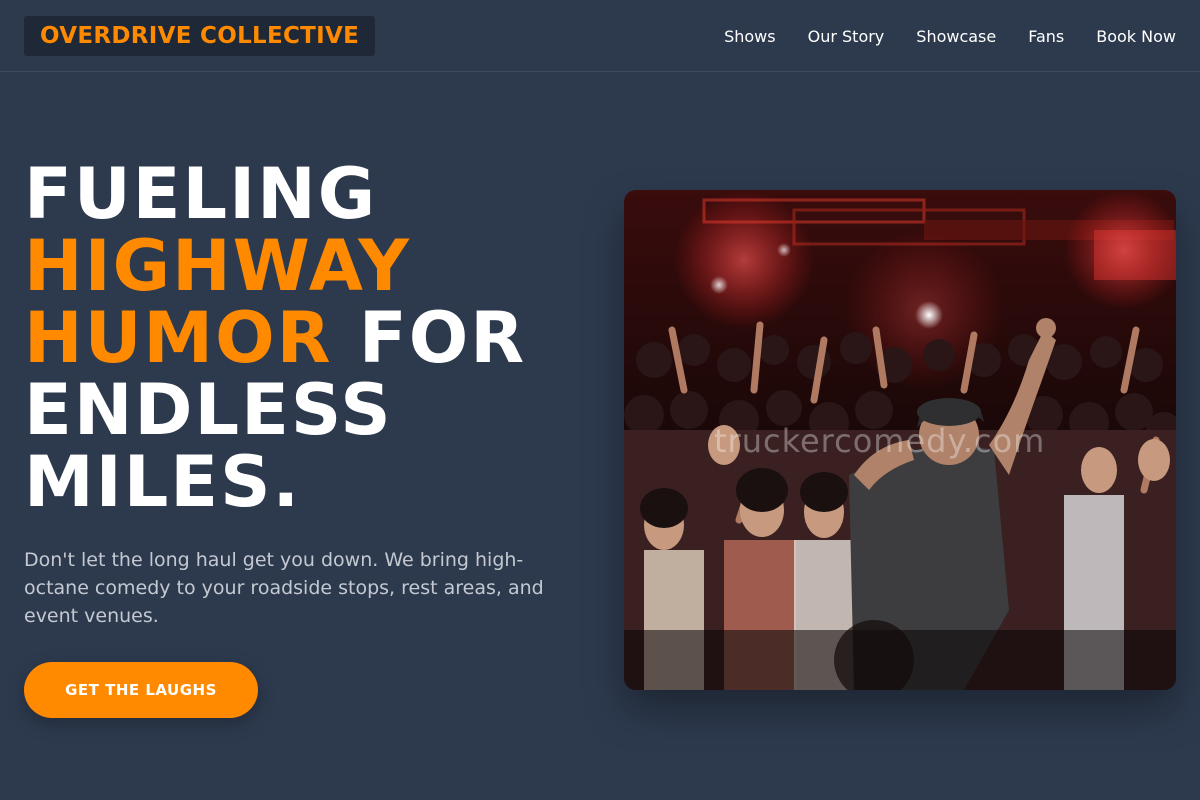 The width and height of the screenshot is (1200, 800). Describe the element at coordinates (1136, 36) in the screenshot. I see `nav-link-book-now: Book Now` at that location.